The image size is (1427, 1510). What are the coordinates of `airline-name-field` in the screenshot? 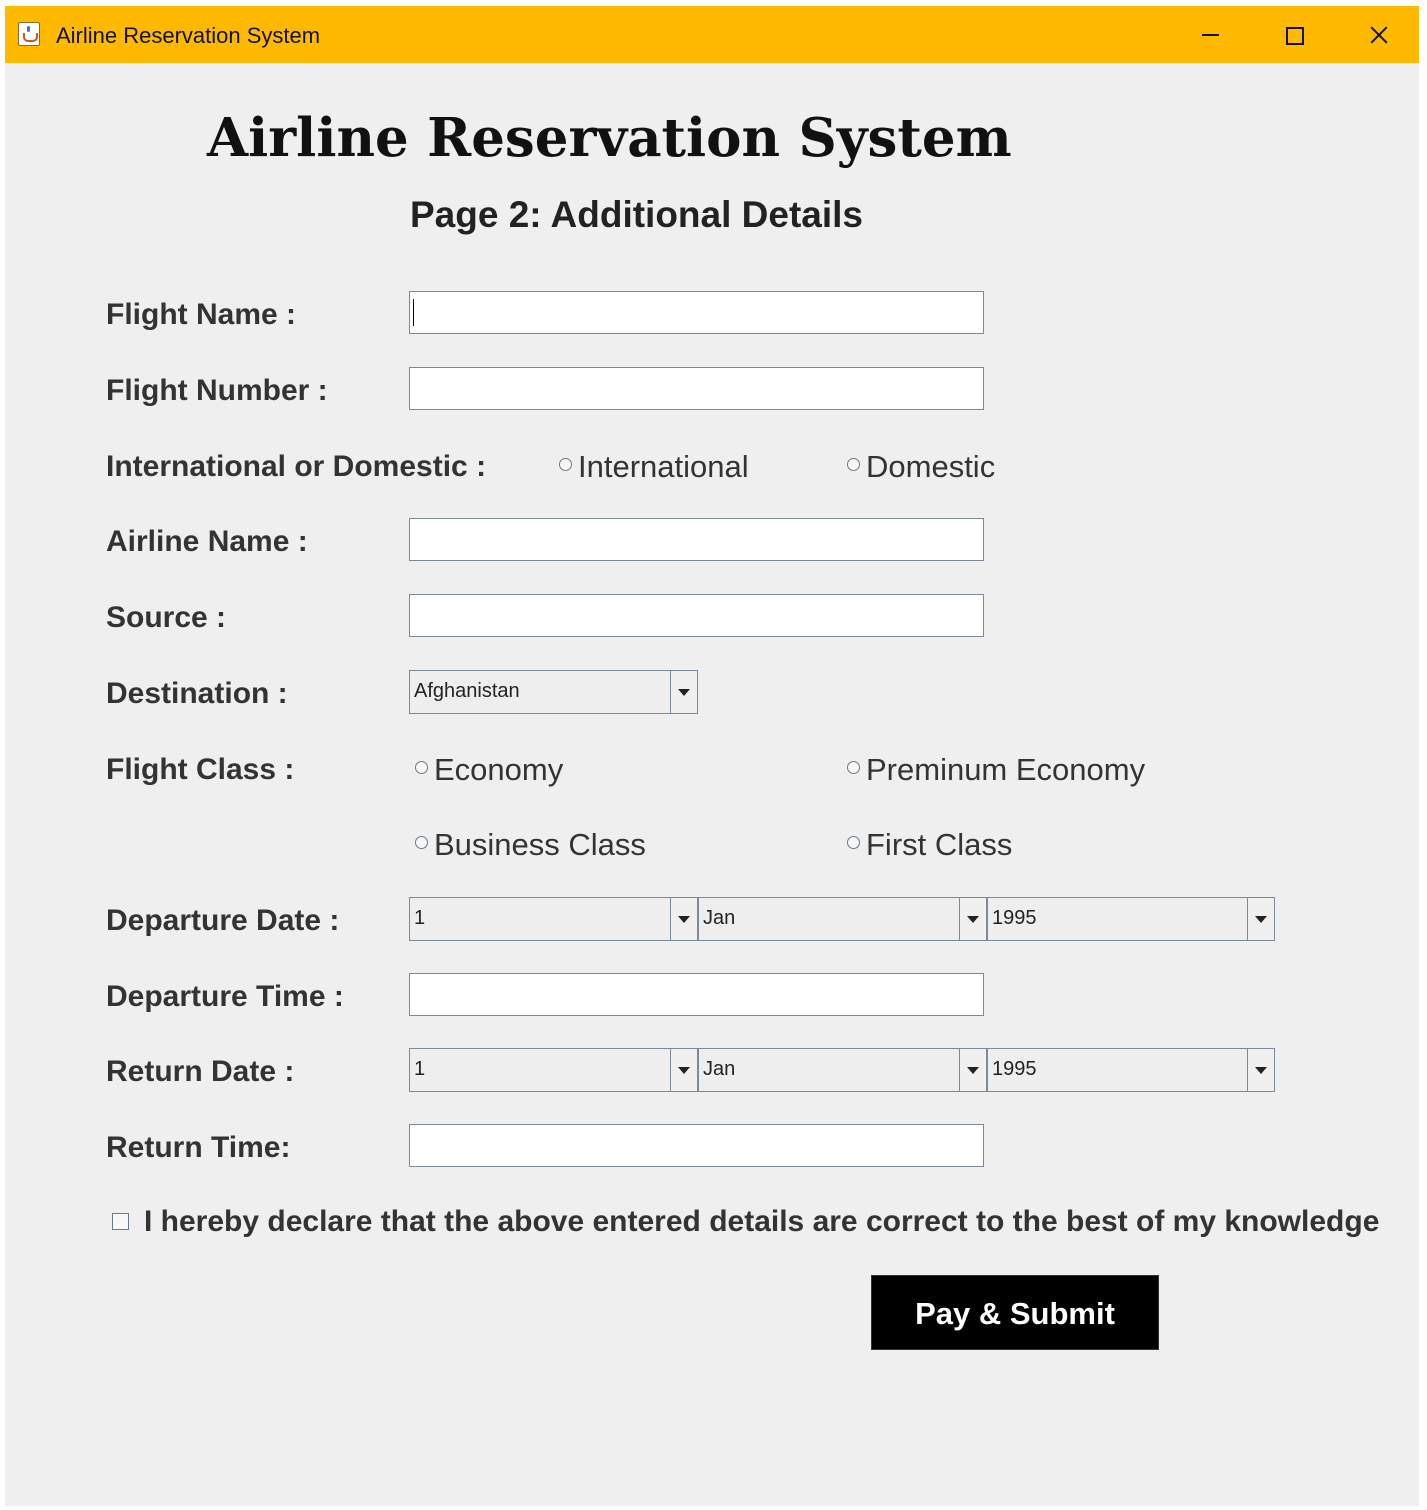 It's located at (696, 539).